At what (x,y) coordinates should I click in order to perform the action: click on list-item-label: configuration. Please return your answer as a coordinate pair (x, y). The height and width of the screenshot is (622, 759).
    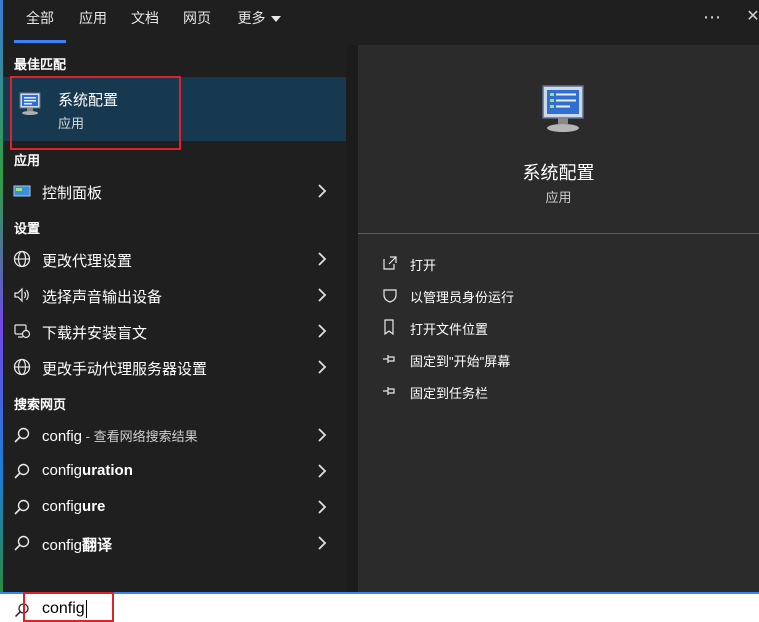
    Looking at the image, I should click on (87, 470).